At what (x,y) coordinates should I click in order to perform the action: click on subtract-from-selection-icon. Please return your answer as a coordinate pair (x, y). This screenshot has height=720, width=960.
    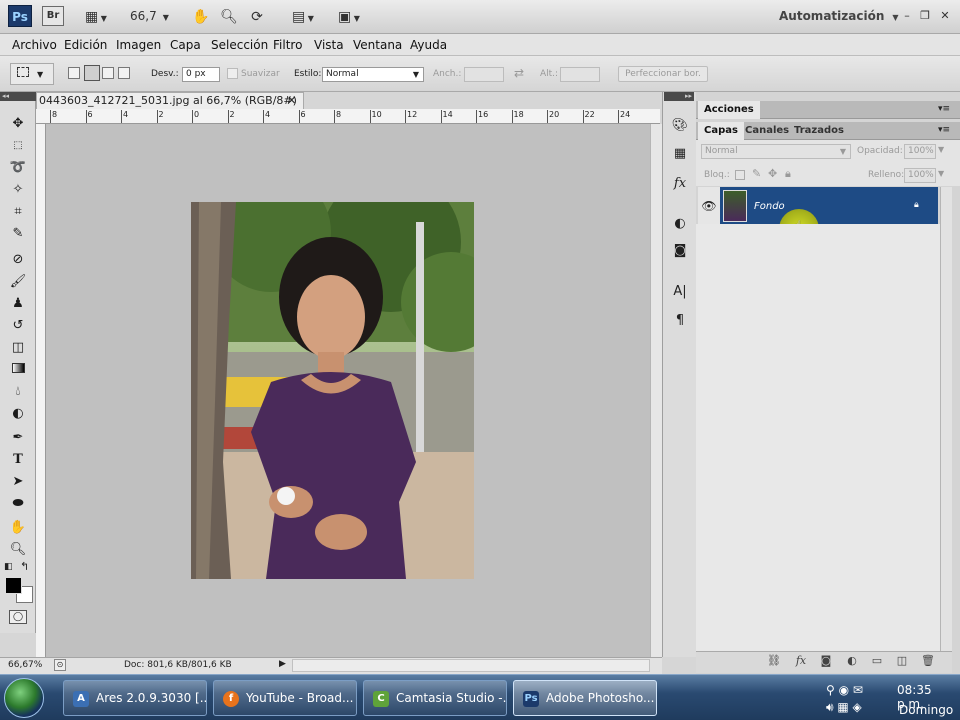
    Looking at the image, I should click on (108, 73).